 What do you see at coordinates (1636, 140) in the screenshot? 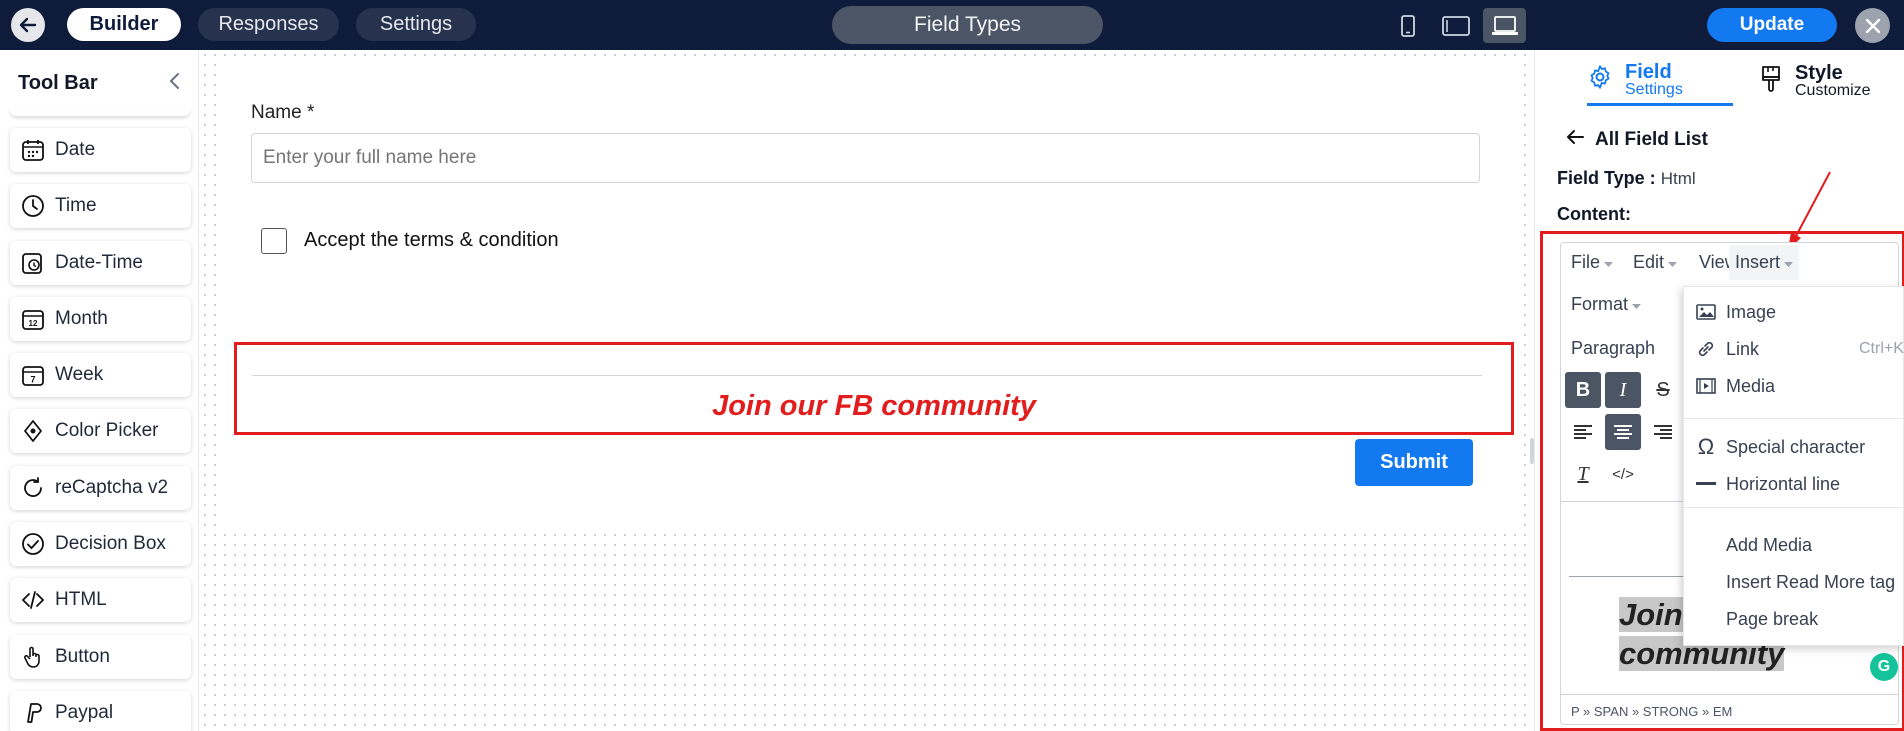
I see `all-field-list-link: All Field List` at bounding box center [1636, 140].